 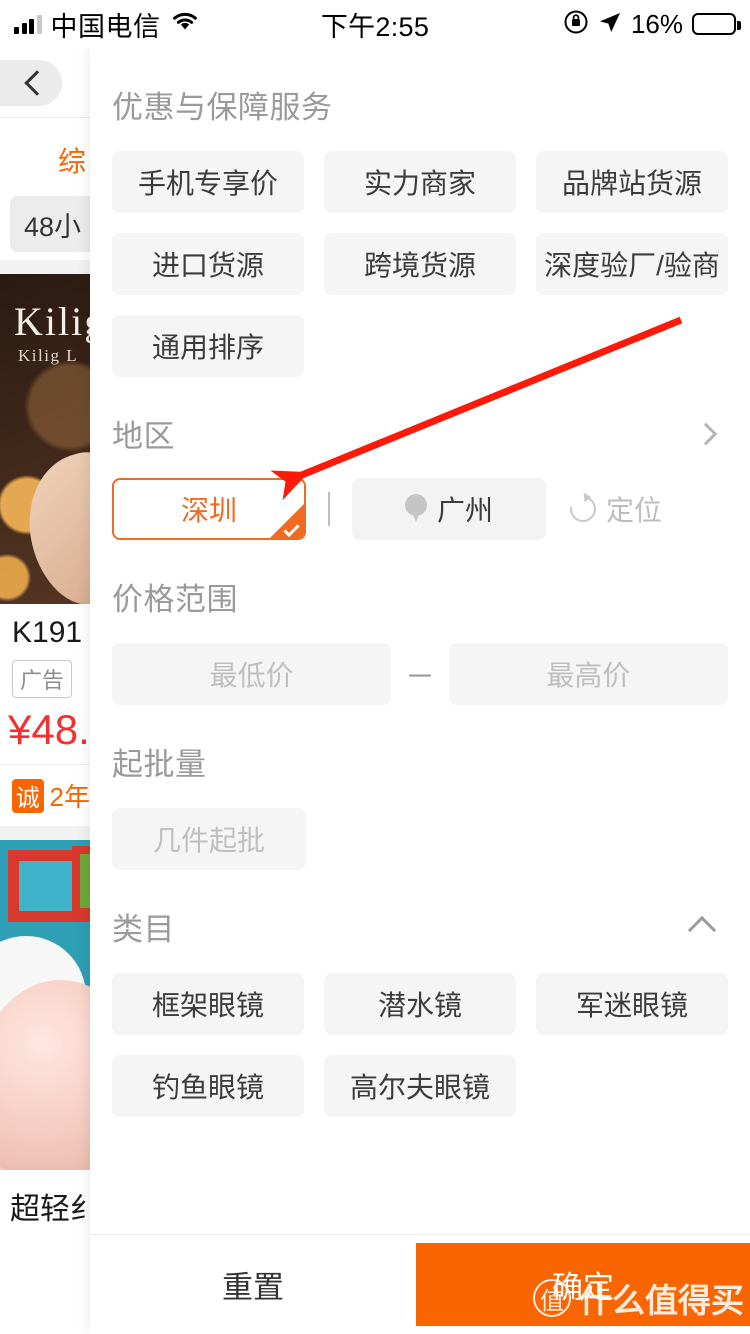 What do you see at coordinates (588, 674) in the screenshot?
I see `price-max-input: 最高价` at bounding box center [588, 674].